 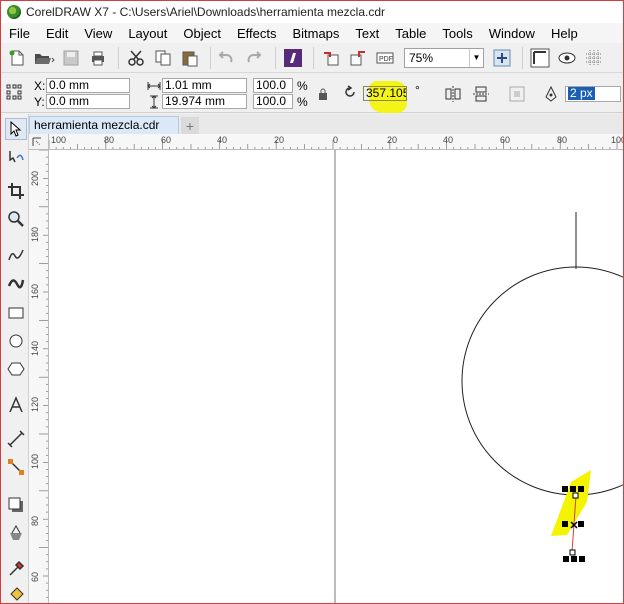 I want to click on y-position-input: 0.0 mm, so click(x=88, y=101).